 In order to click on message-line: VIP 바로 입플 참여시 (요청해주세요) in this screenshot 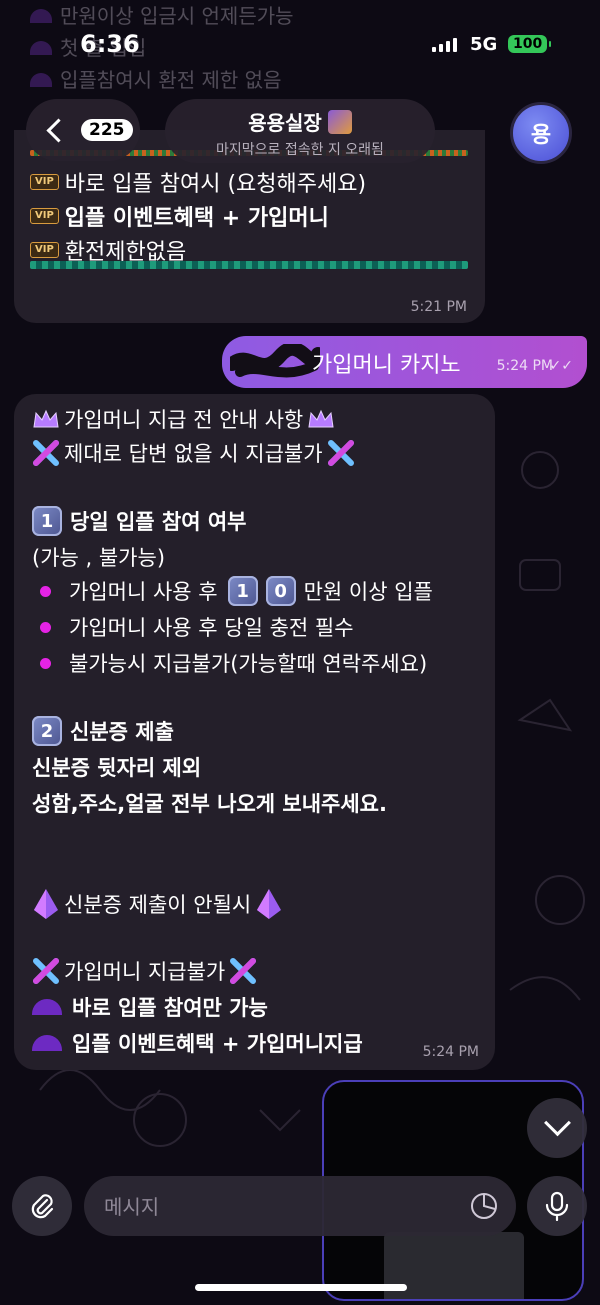, I will do `click(198, 182)`.